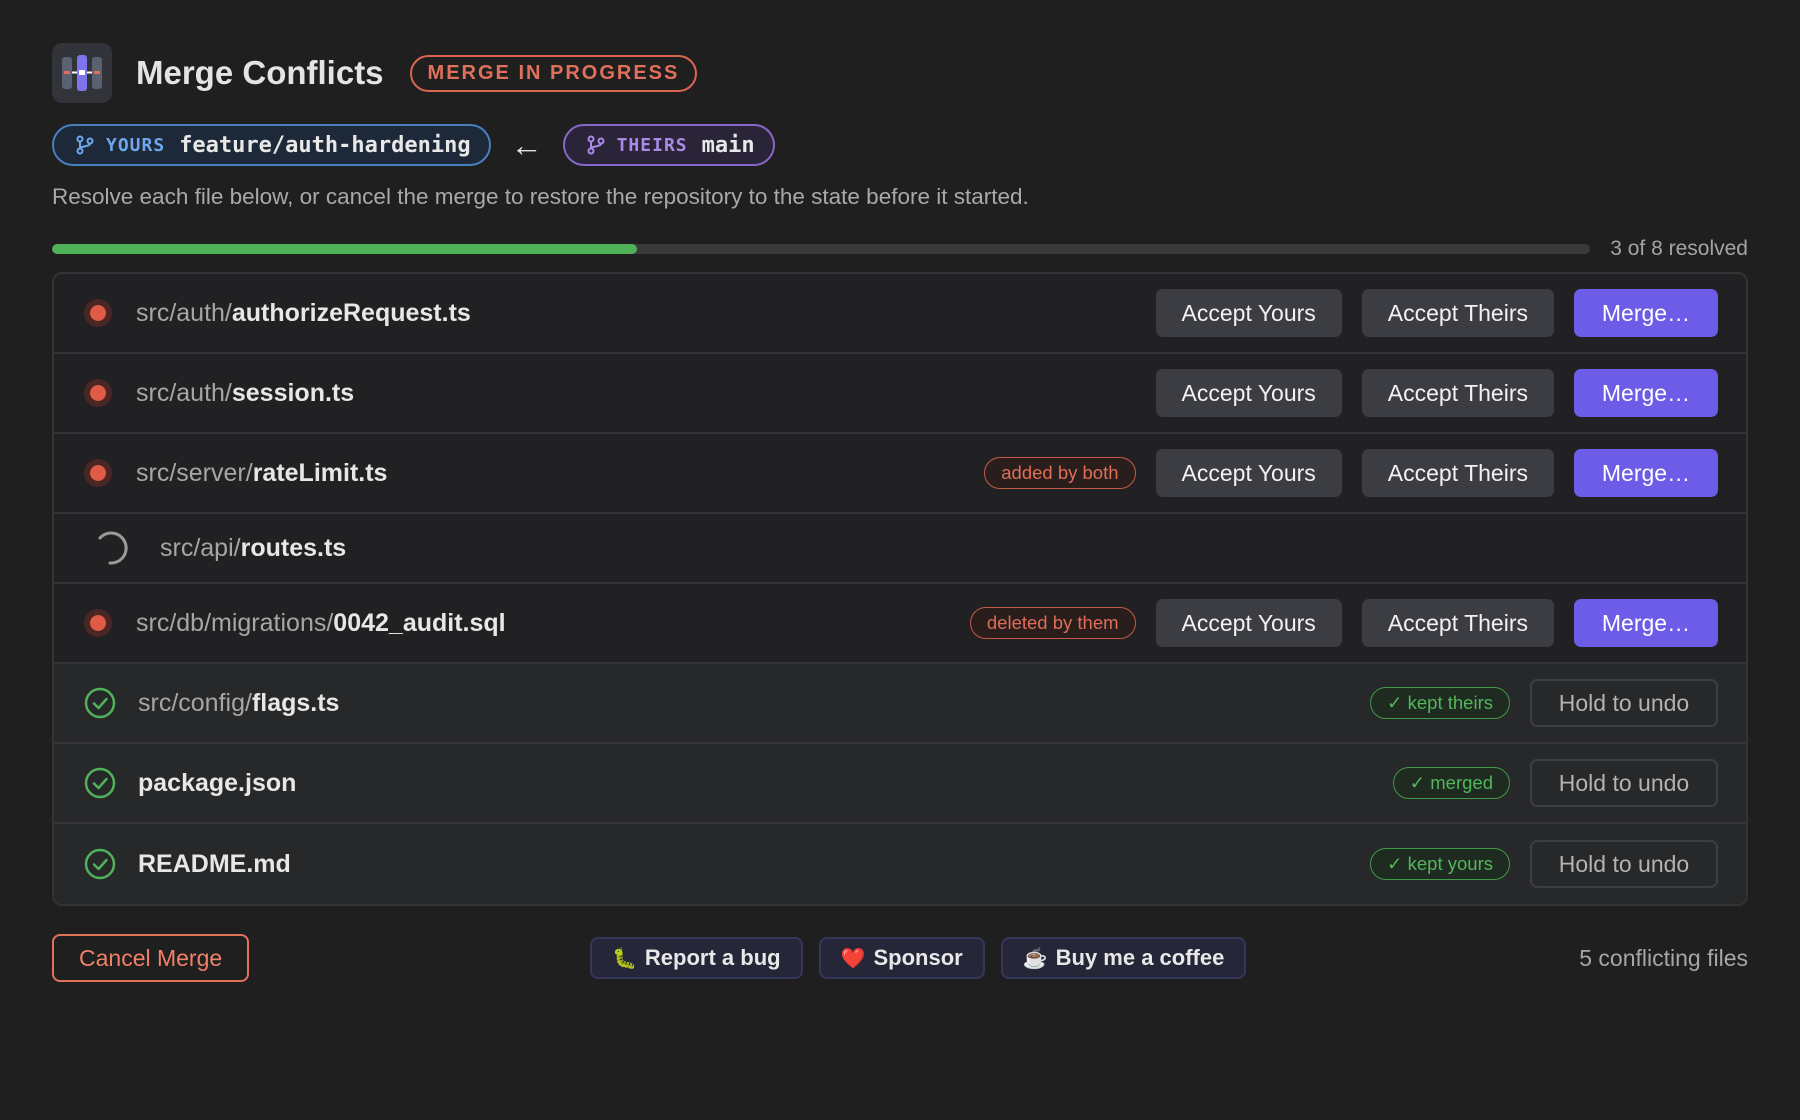  I want to click on theirs-branch-pill: THEIRS main, so click(668, 145).